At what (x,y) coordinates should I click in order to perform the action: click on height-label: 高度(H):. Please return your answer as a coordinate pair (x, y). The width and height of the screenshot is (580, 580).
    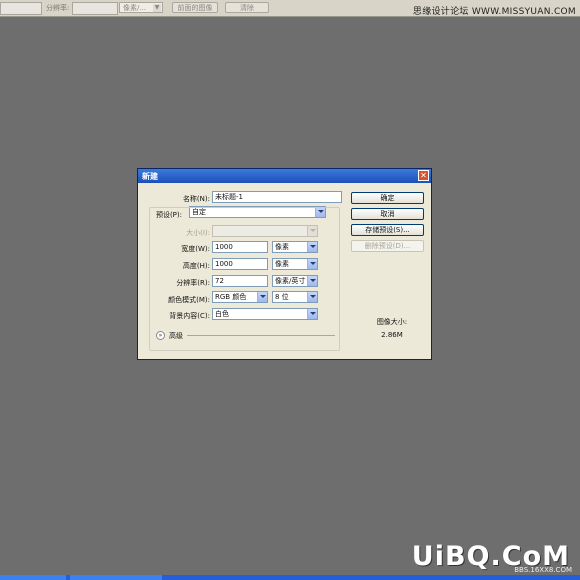
    Looking at the image, I should click on (196, 266).